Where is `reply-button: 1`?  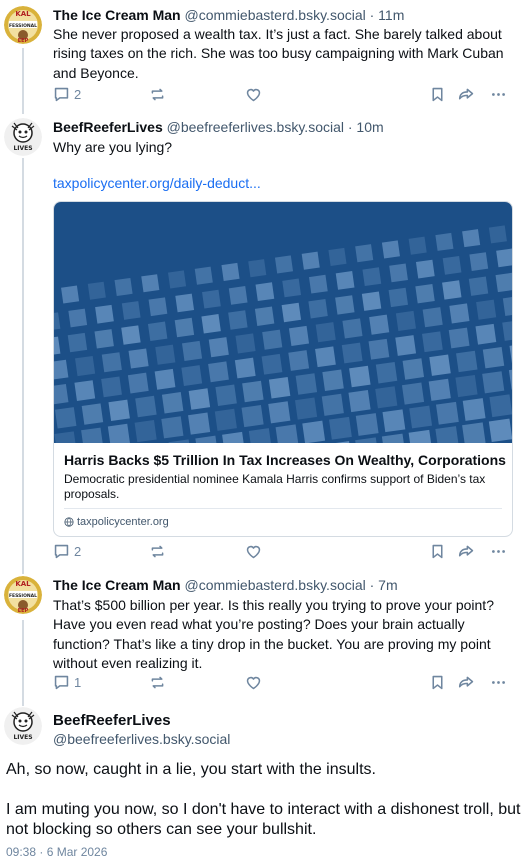
reply-button: 1 is located at coordinates (67, 682).